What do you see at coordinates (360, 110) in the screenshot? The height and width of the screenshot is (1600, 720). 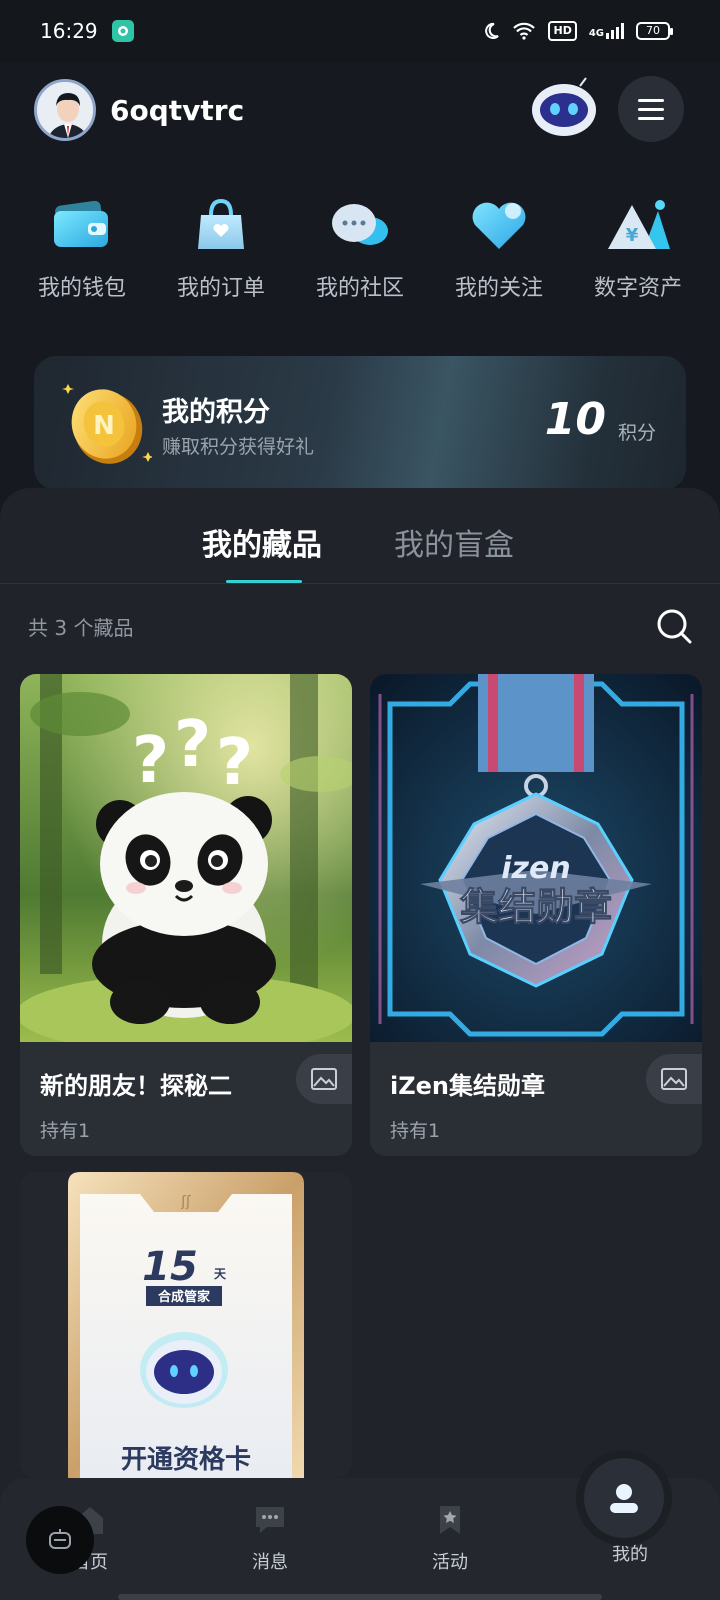 I see `profile-header: 6oqtvtrc` at bounding box center [360, 110].